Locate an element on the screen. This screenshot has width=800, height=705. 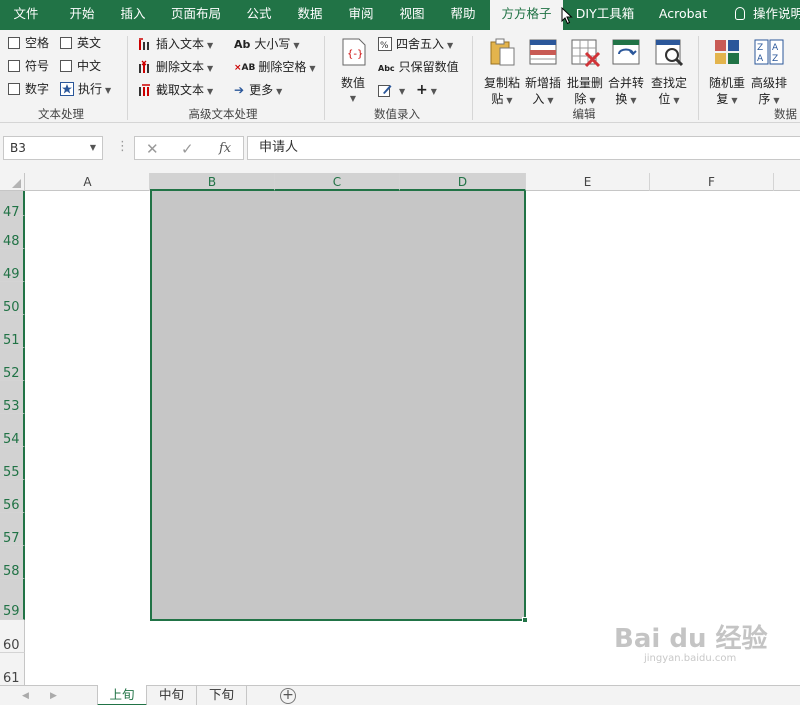
row-header: 57 is located at coordinates (12, 529).